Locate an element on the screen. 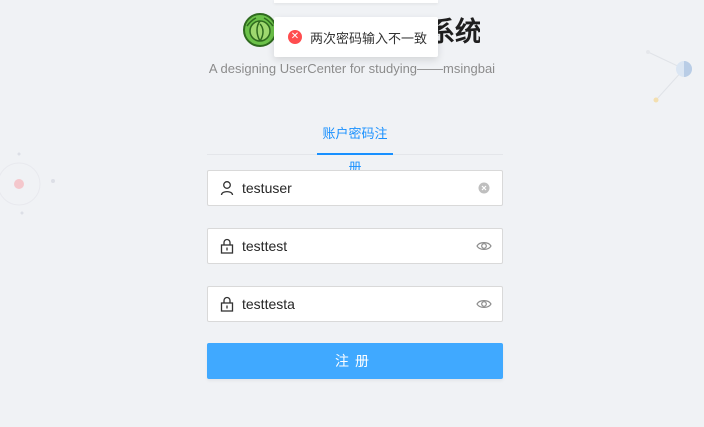 This screenshot has height=427, width=704. register-tabs: 账户密码注册 is located at coordinates (355, 147).